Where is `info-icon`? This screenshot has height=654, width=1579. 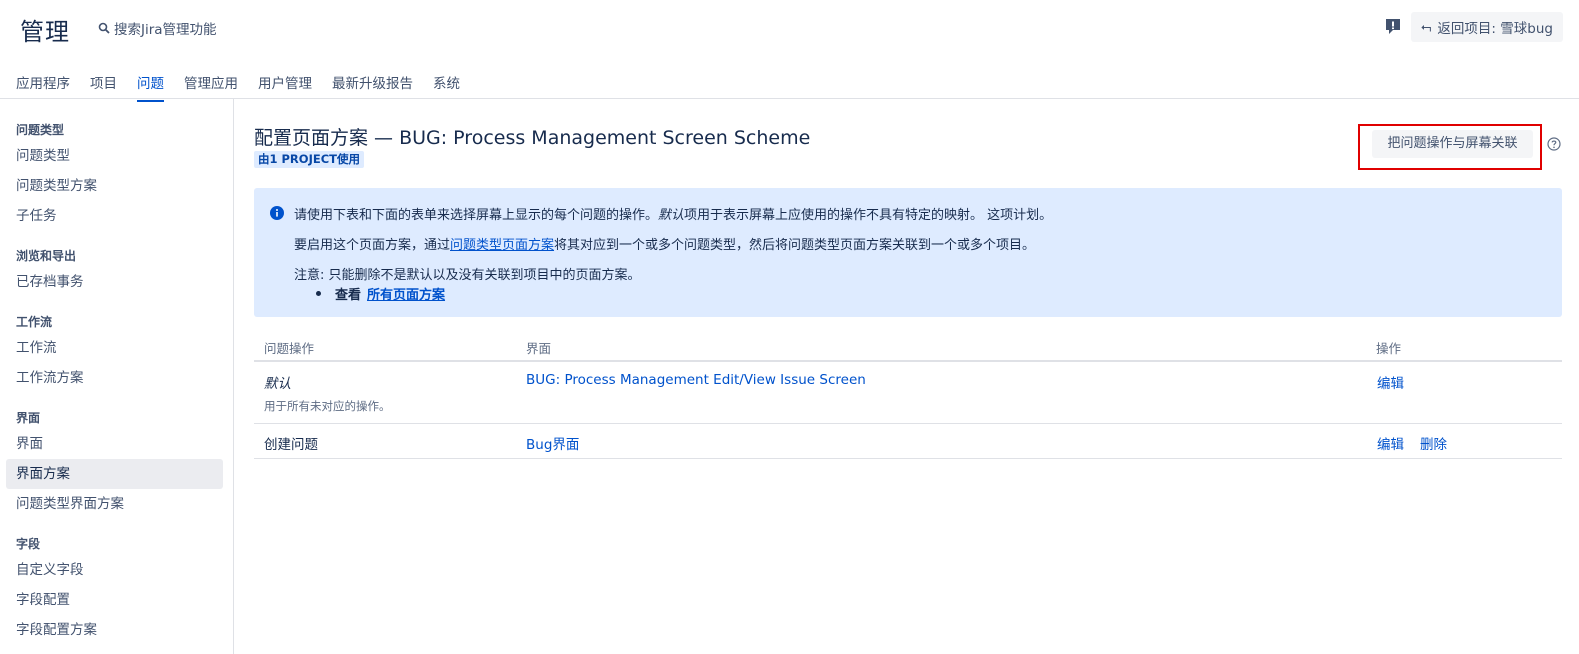 info-icon is located at coordinates (277, 213).